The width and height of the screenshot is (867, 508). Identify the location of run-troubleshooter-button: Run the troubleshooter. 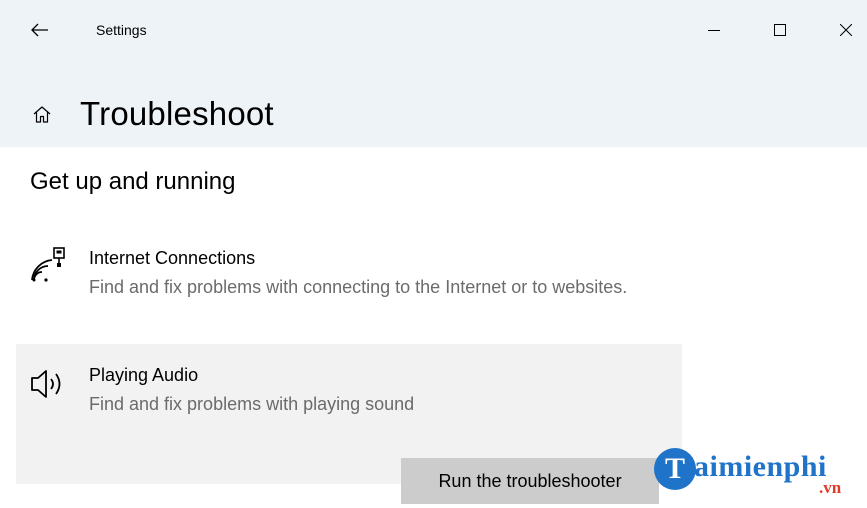
(530, 481).